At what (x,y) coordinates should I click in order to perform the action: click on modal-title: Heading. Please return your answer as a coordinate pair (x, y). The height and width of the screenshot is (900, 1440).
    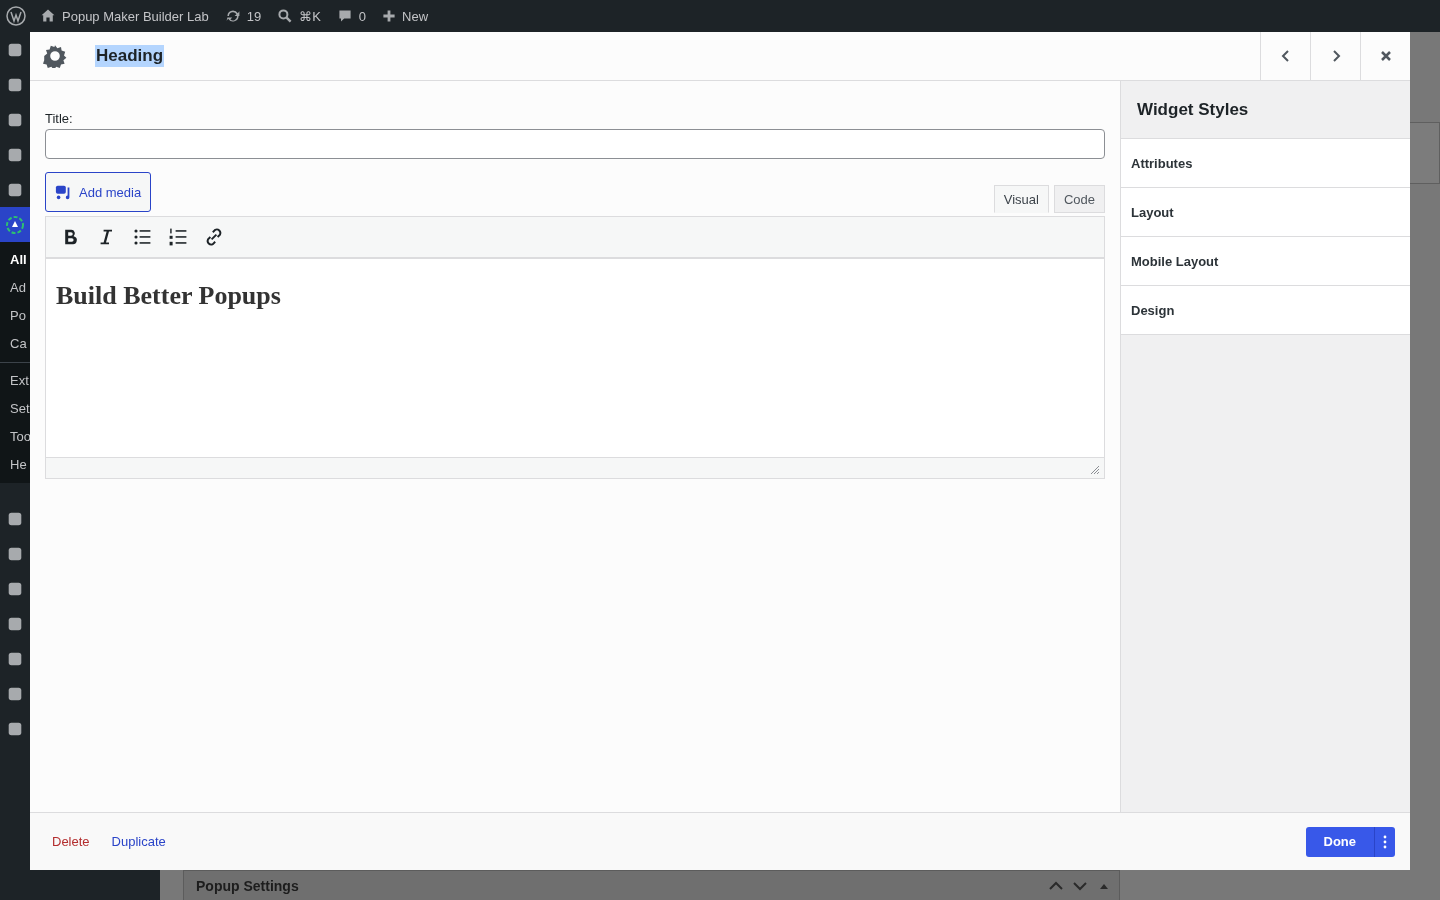
    Looking at the image, I should click on (130, 56).